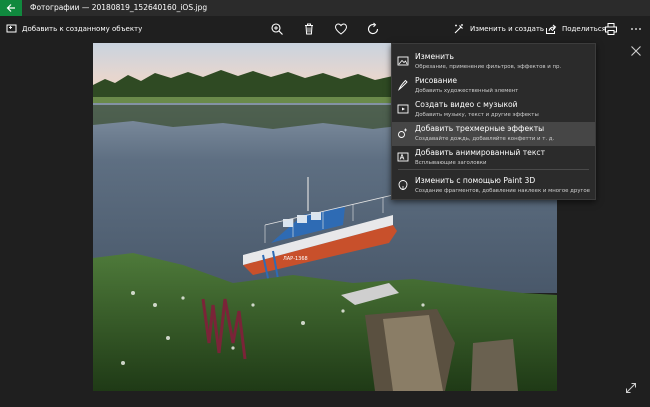  What do you see at coordinates (434, 56) in the screenshot?
I see `menu-item-title: Изменить` at bounding box center [434, 56].